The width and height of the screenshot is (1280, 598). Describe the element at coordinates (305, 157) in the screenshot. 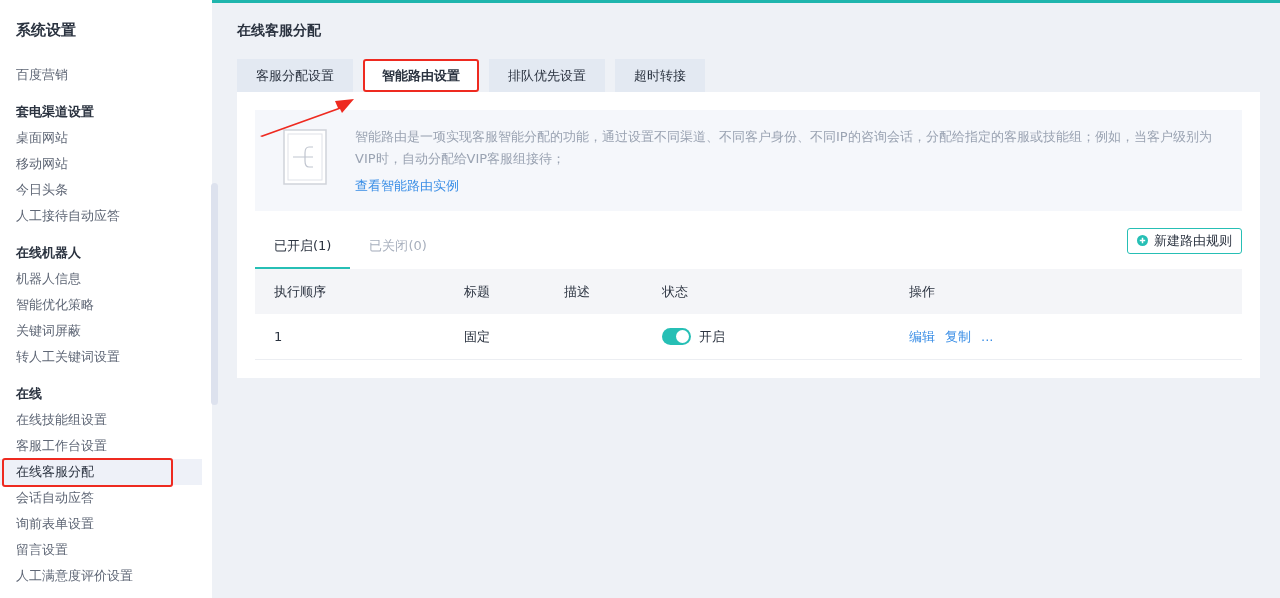

I see `routing-icon` at that location.